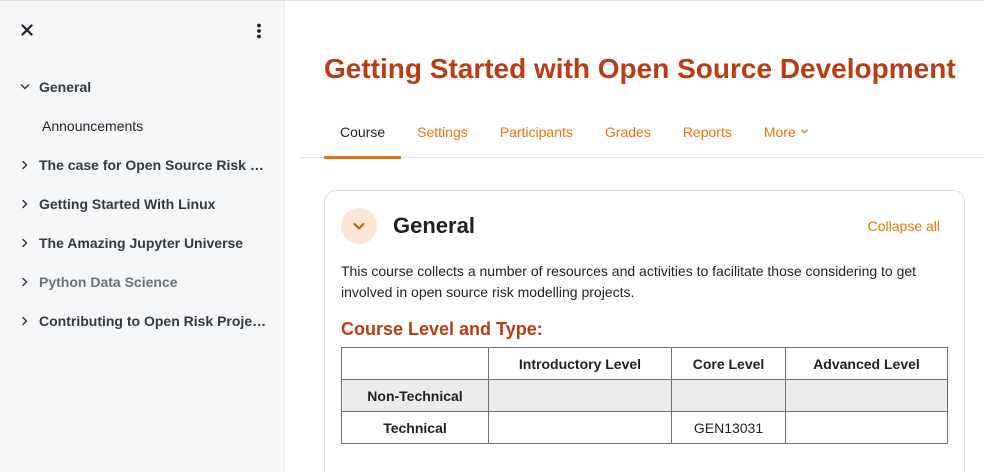 The height and width of the screenshot is (472, 984). I want to click on course-index-section-label: Getting Started With Linux, so click(127, 203).